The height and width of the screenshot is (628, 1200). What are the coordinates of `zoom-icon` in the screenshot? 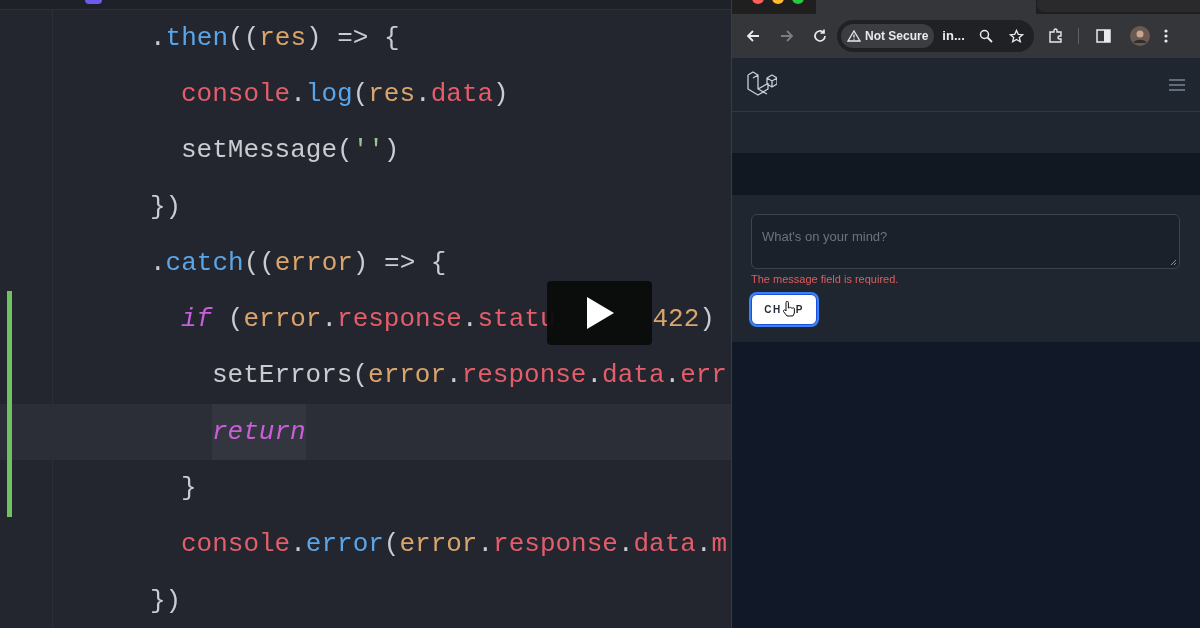 It's located at (985, 36).